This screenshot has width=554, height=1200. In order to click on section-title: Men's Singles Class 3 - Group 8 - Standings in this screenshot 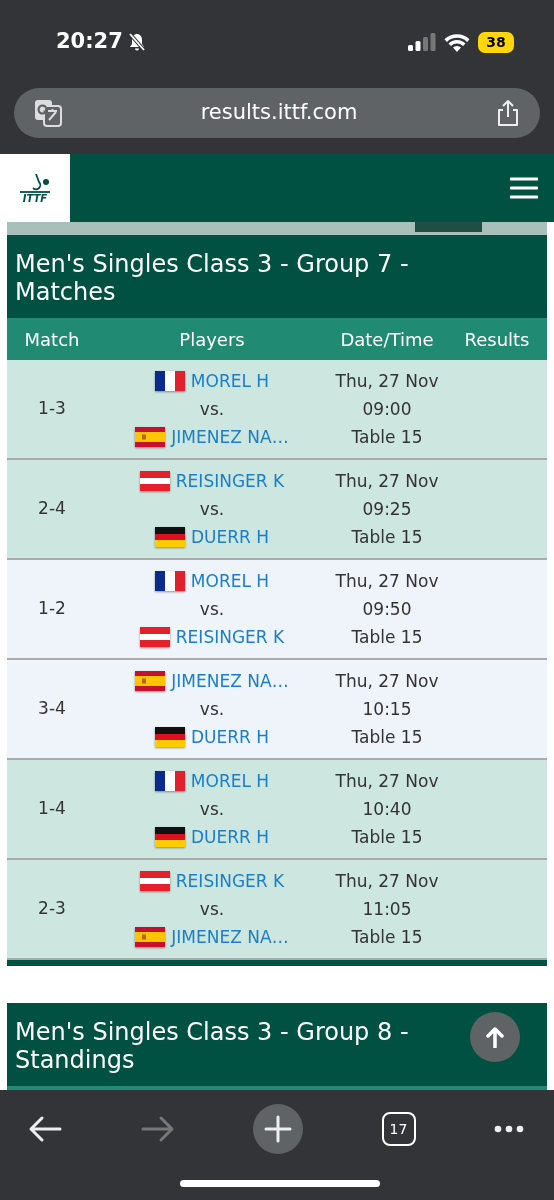, I will do `click(277, 1044)`.